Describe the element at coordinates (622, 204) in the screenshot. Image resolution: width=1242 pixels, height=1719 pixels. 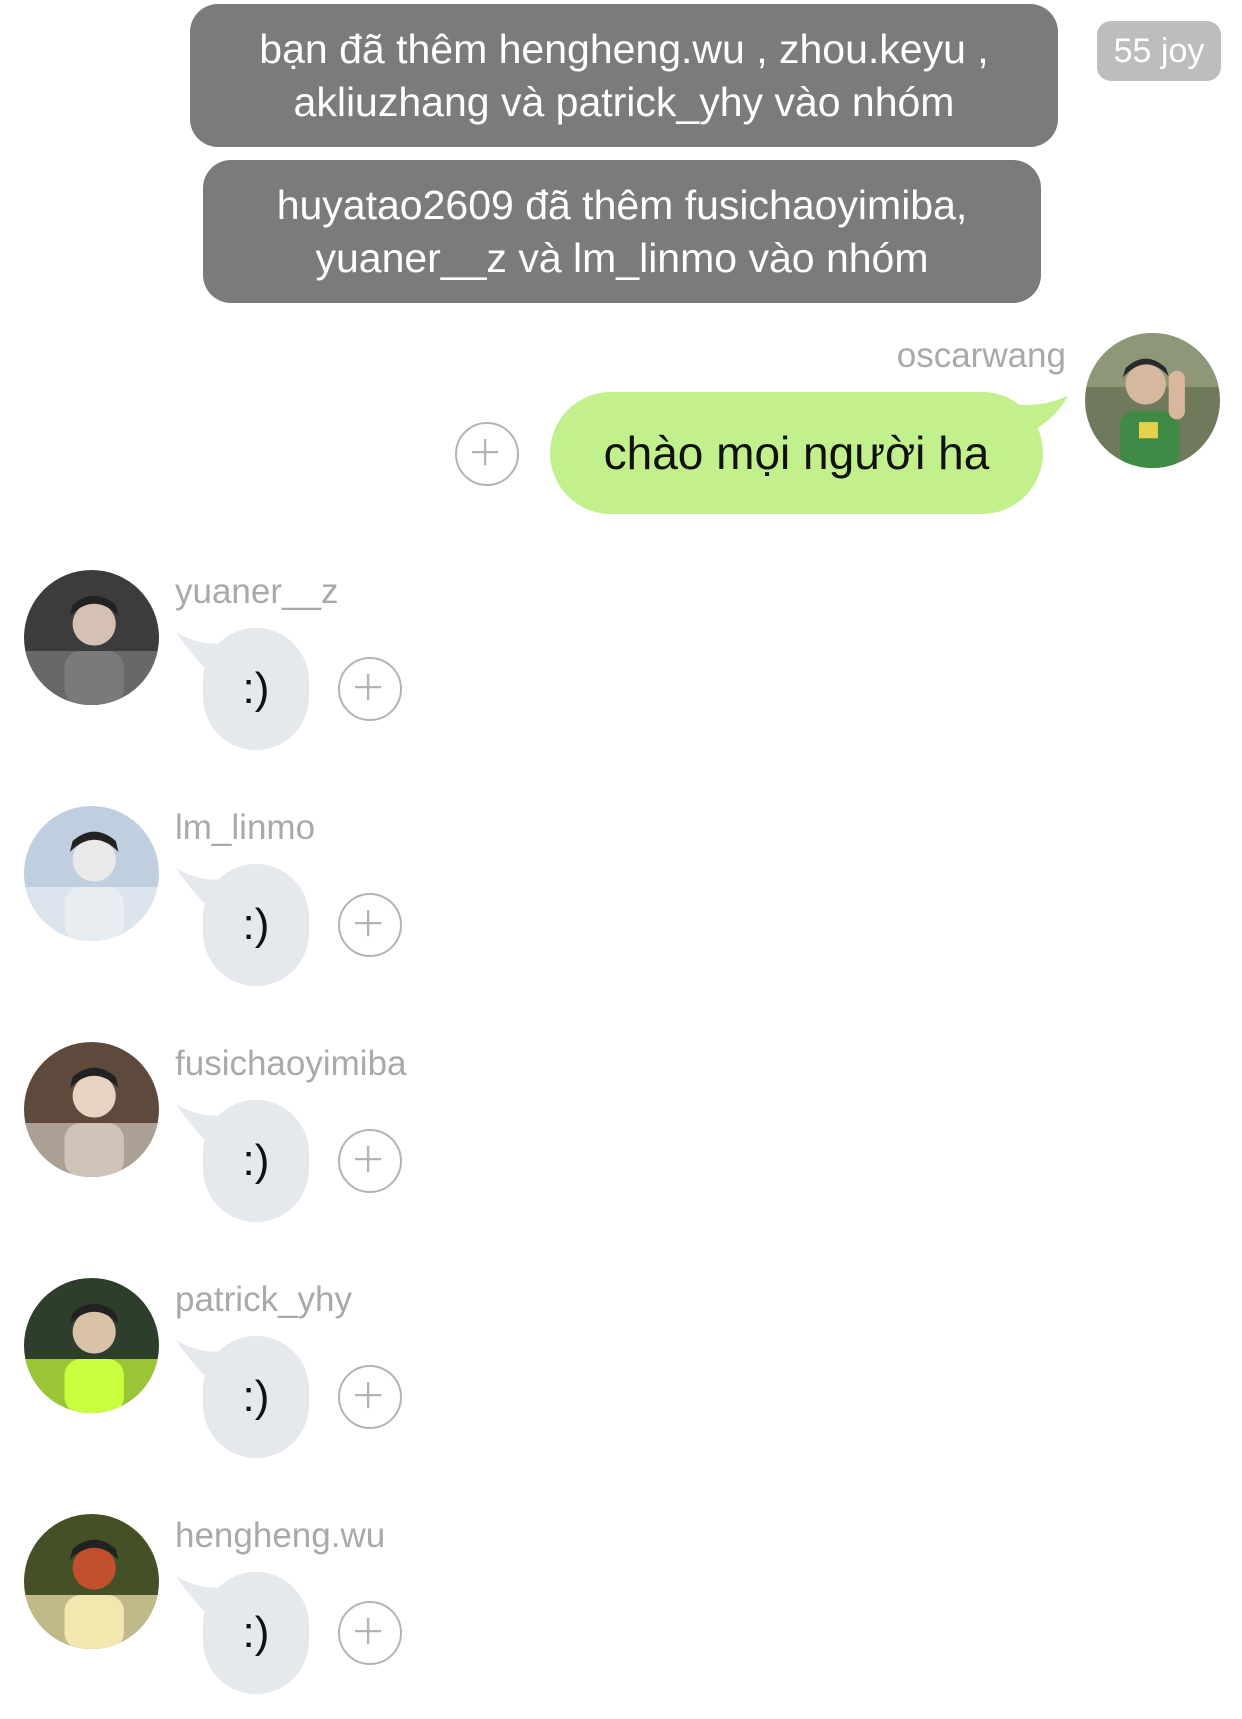
I see `system-message-line: huyatao2609 đã thêm fusichaoyimiba,` at that location.